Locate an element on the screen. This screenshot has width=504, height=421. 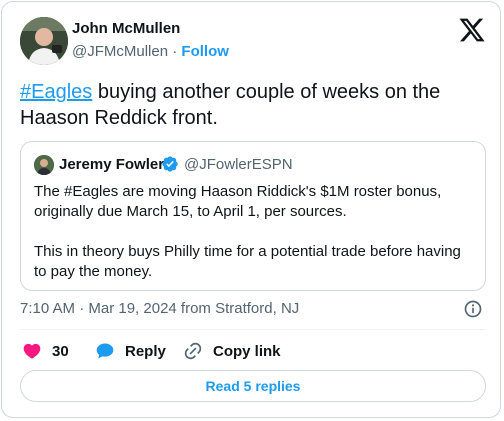
reply-button: Reply is located at coordinates (130, 351).